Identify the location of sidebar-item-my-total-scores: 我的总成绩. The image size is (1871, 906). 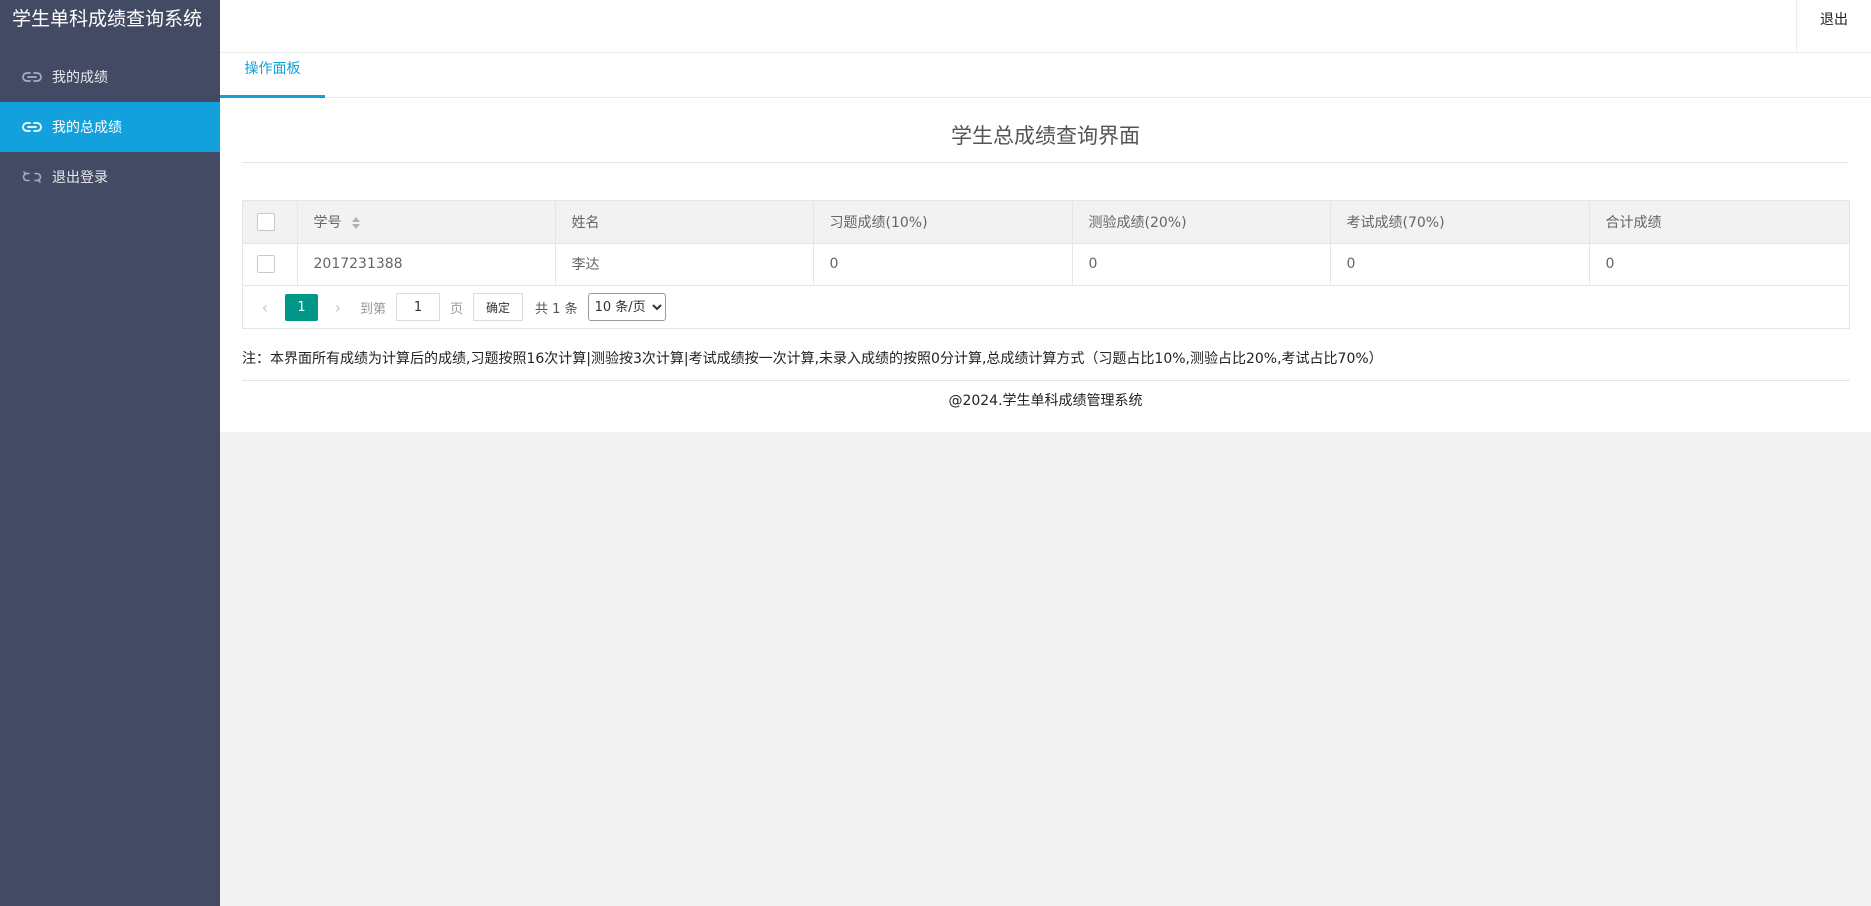
(110, 127).